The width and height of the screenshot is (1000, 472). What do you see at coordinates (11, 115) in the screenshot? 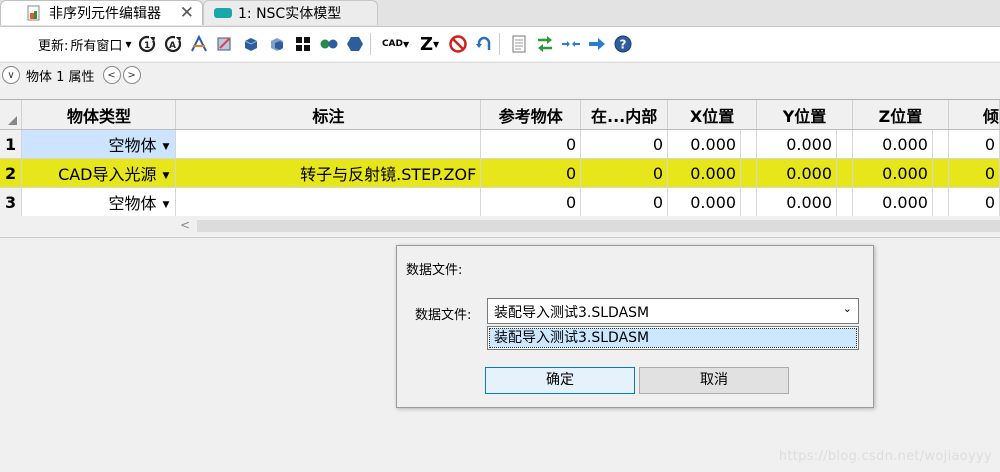
I see `select-all-corner` at bounding box center [11, 115].